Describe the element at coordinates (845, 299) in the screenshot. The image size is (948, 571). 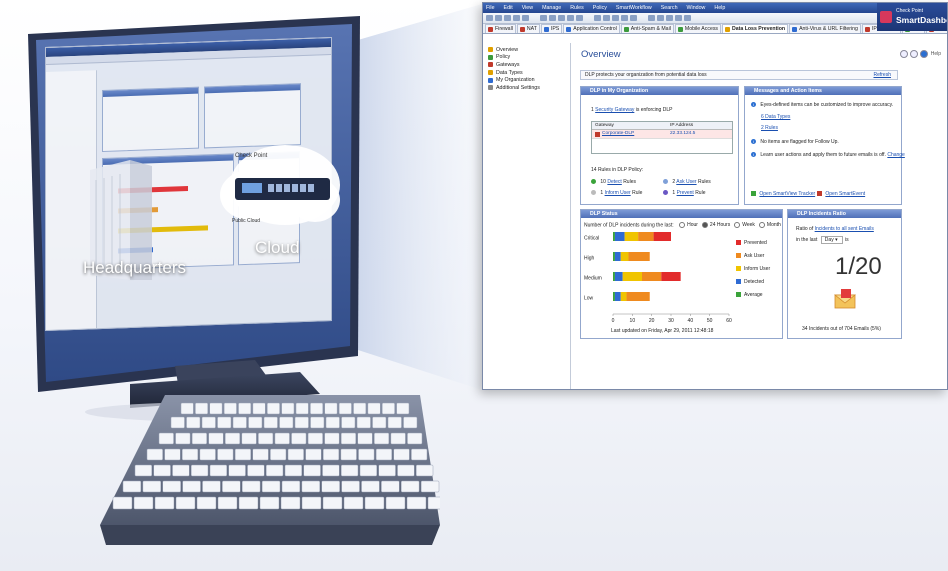
I see `mail-envelope-icon` at that location.